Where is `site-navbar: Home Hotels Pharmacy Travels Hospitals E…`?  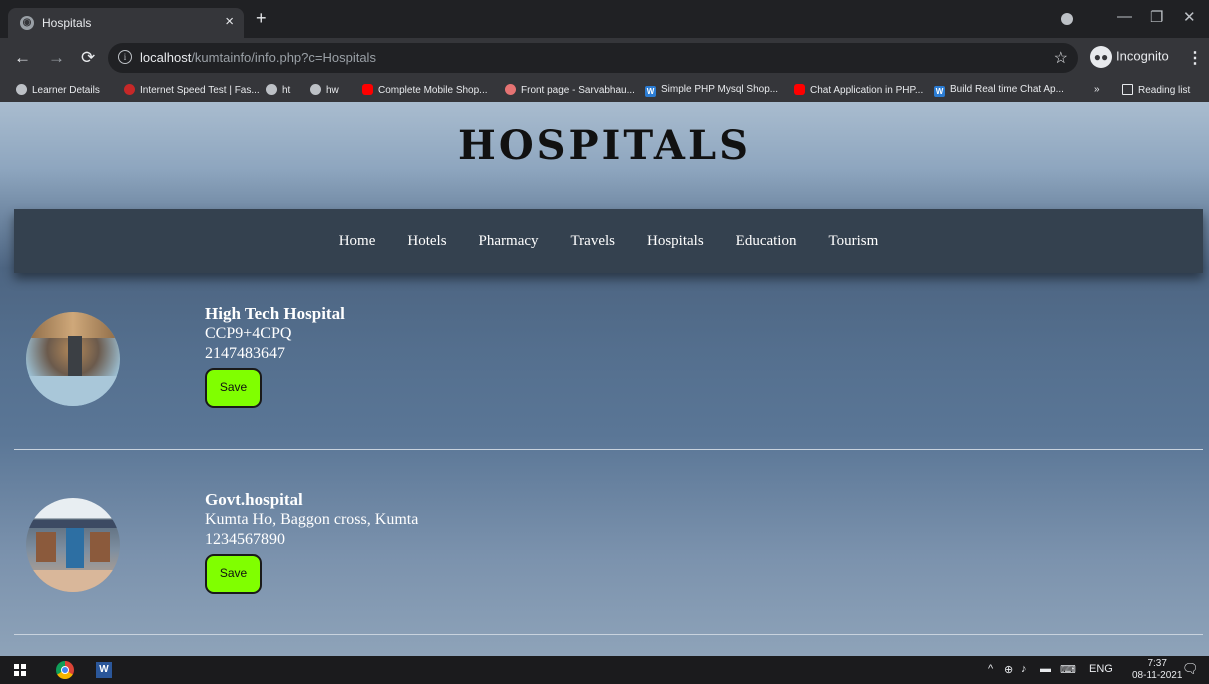 site-navbar: Home Hotels Pharmacy Travels Hospitals E… is located at coordinates (608, 241).